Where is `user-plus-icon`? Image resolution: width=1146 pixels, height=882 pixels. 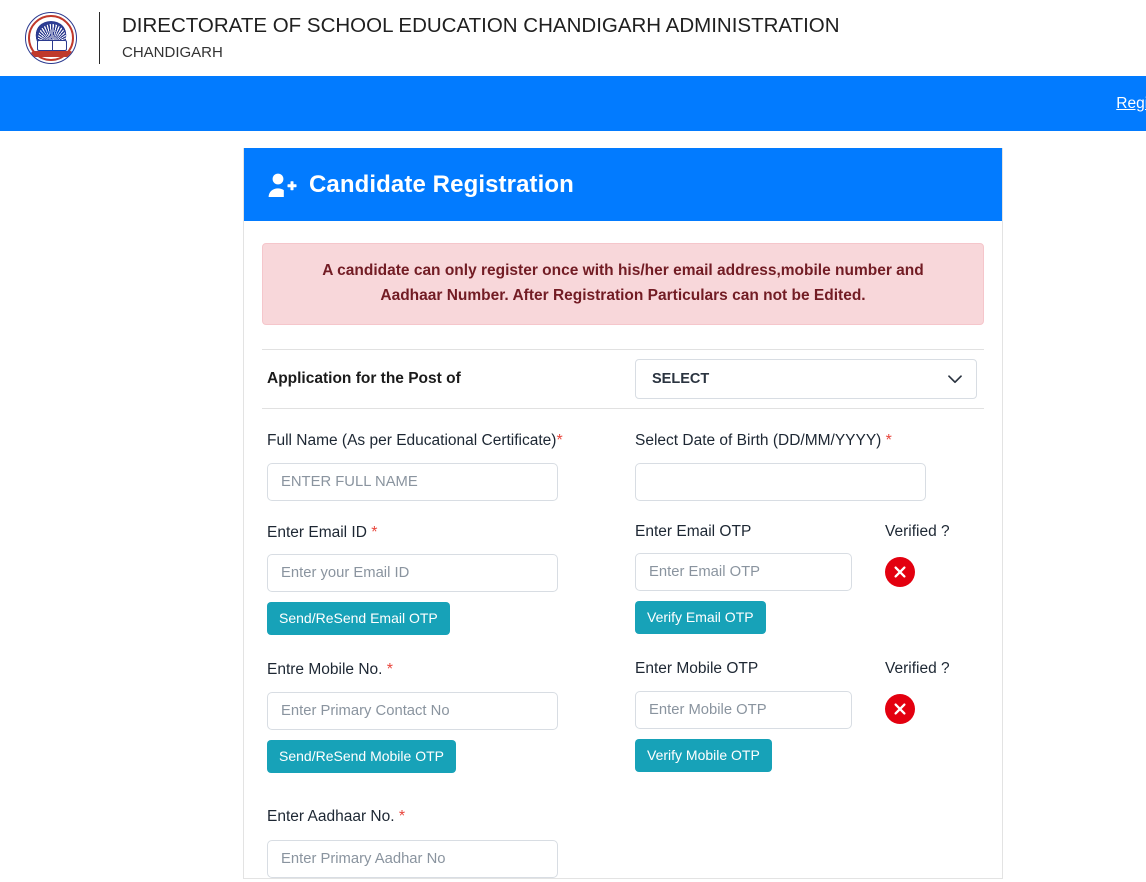 user-plus-icon is located at coordinates (282, 185).